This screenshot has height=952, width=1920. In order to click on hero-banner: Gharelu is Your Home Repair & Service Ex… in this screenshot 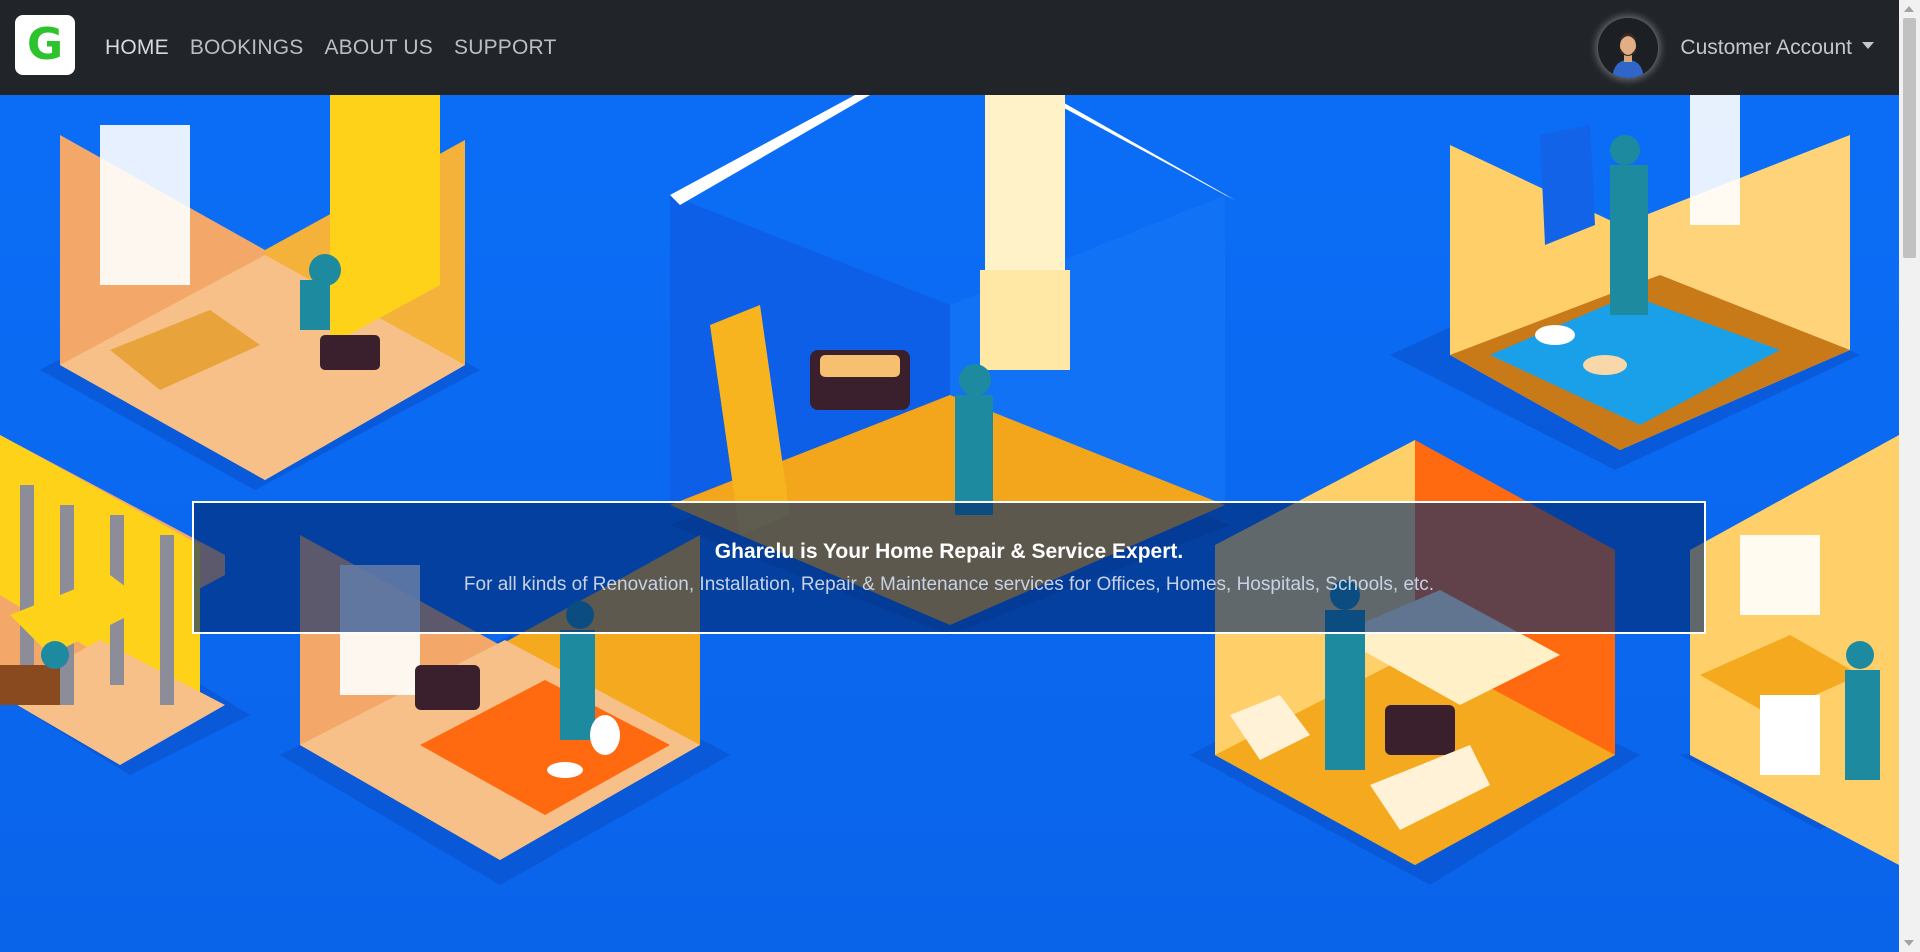, I will do `click(949, 567)`.